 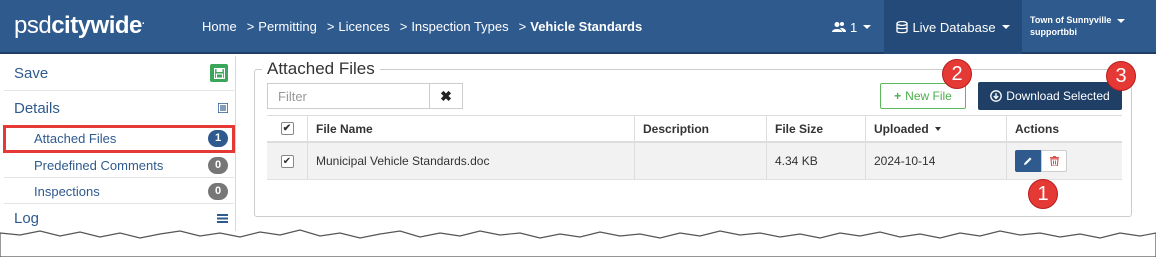 I want to click on breadcrumb-licences: Licences, so click(x=363, y=26).